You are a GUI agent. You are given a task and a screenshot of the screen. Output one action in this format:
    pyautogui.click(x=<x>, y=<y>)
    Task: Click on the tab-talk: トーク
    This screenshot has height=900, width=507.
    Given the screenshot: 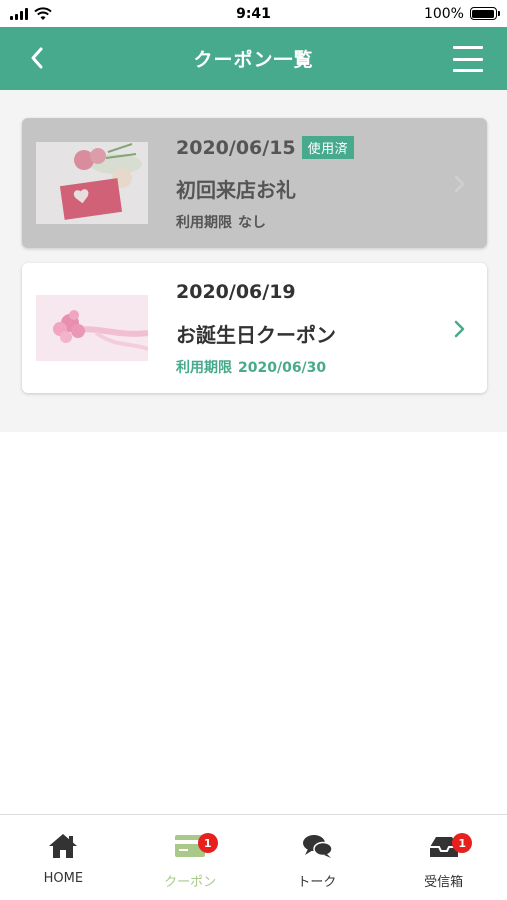 What is the action you would take?
    pyautogui.click(x=317, y=857)
    